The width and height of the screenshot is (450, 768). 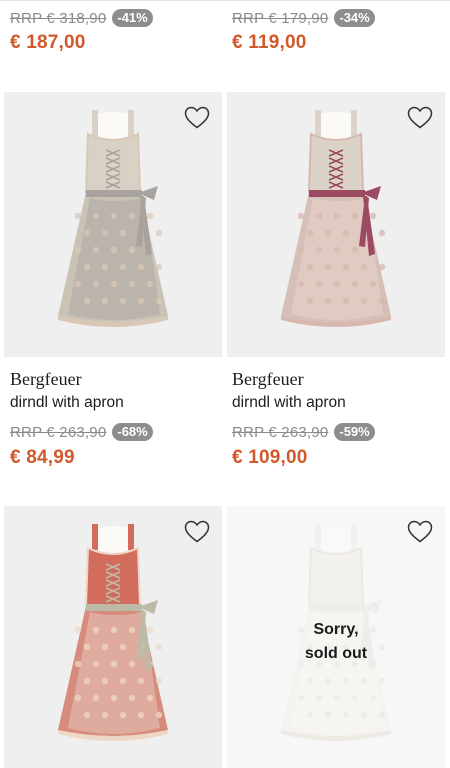 What do you see at coordinates (132, 18) in the screenshot?
I see `discount-badge: -41%` at bounding box center [132, 18].